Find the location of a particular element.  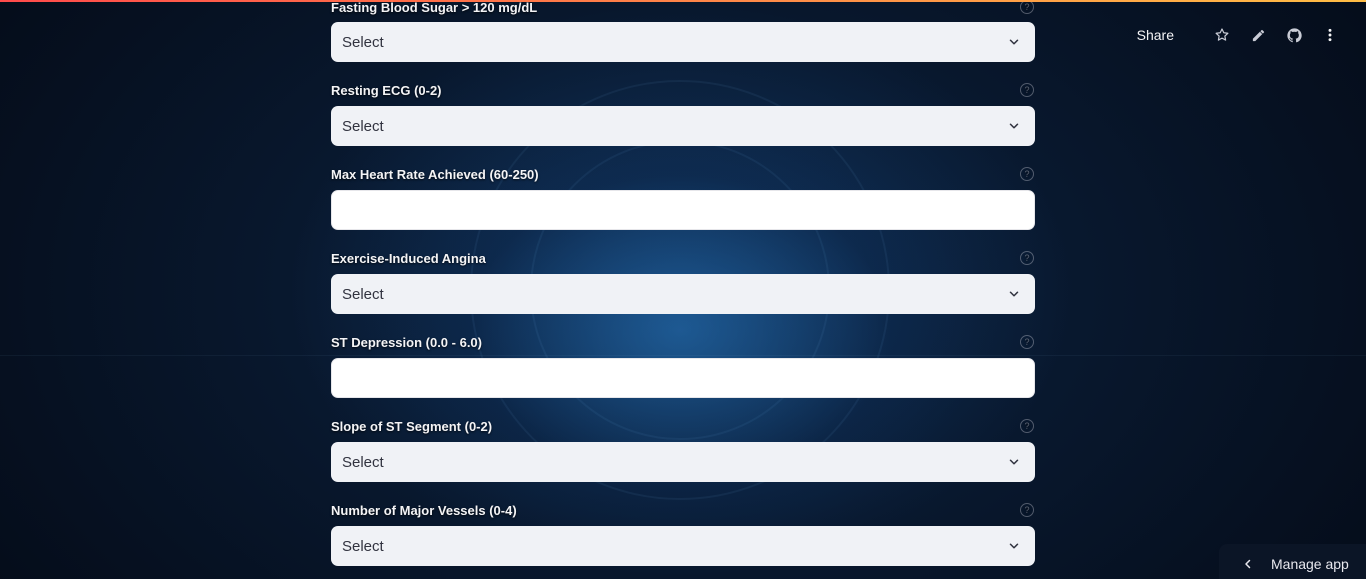

top-decoration-bar is located at coordinates (683, 1).